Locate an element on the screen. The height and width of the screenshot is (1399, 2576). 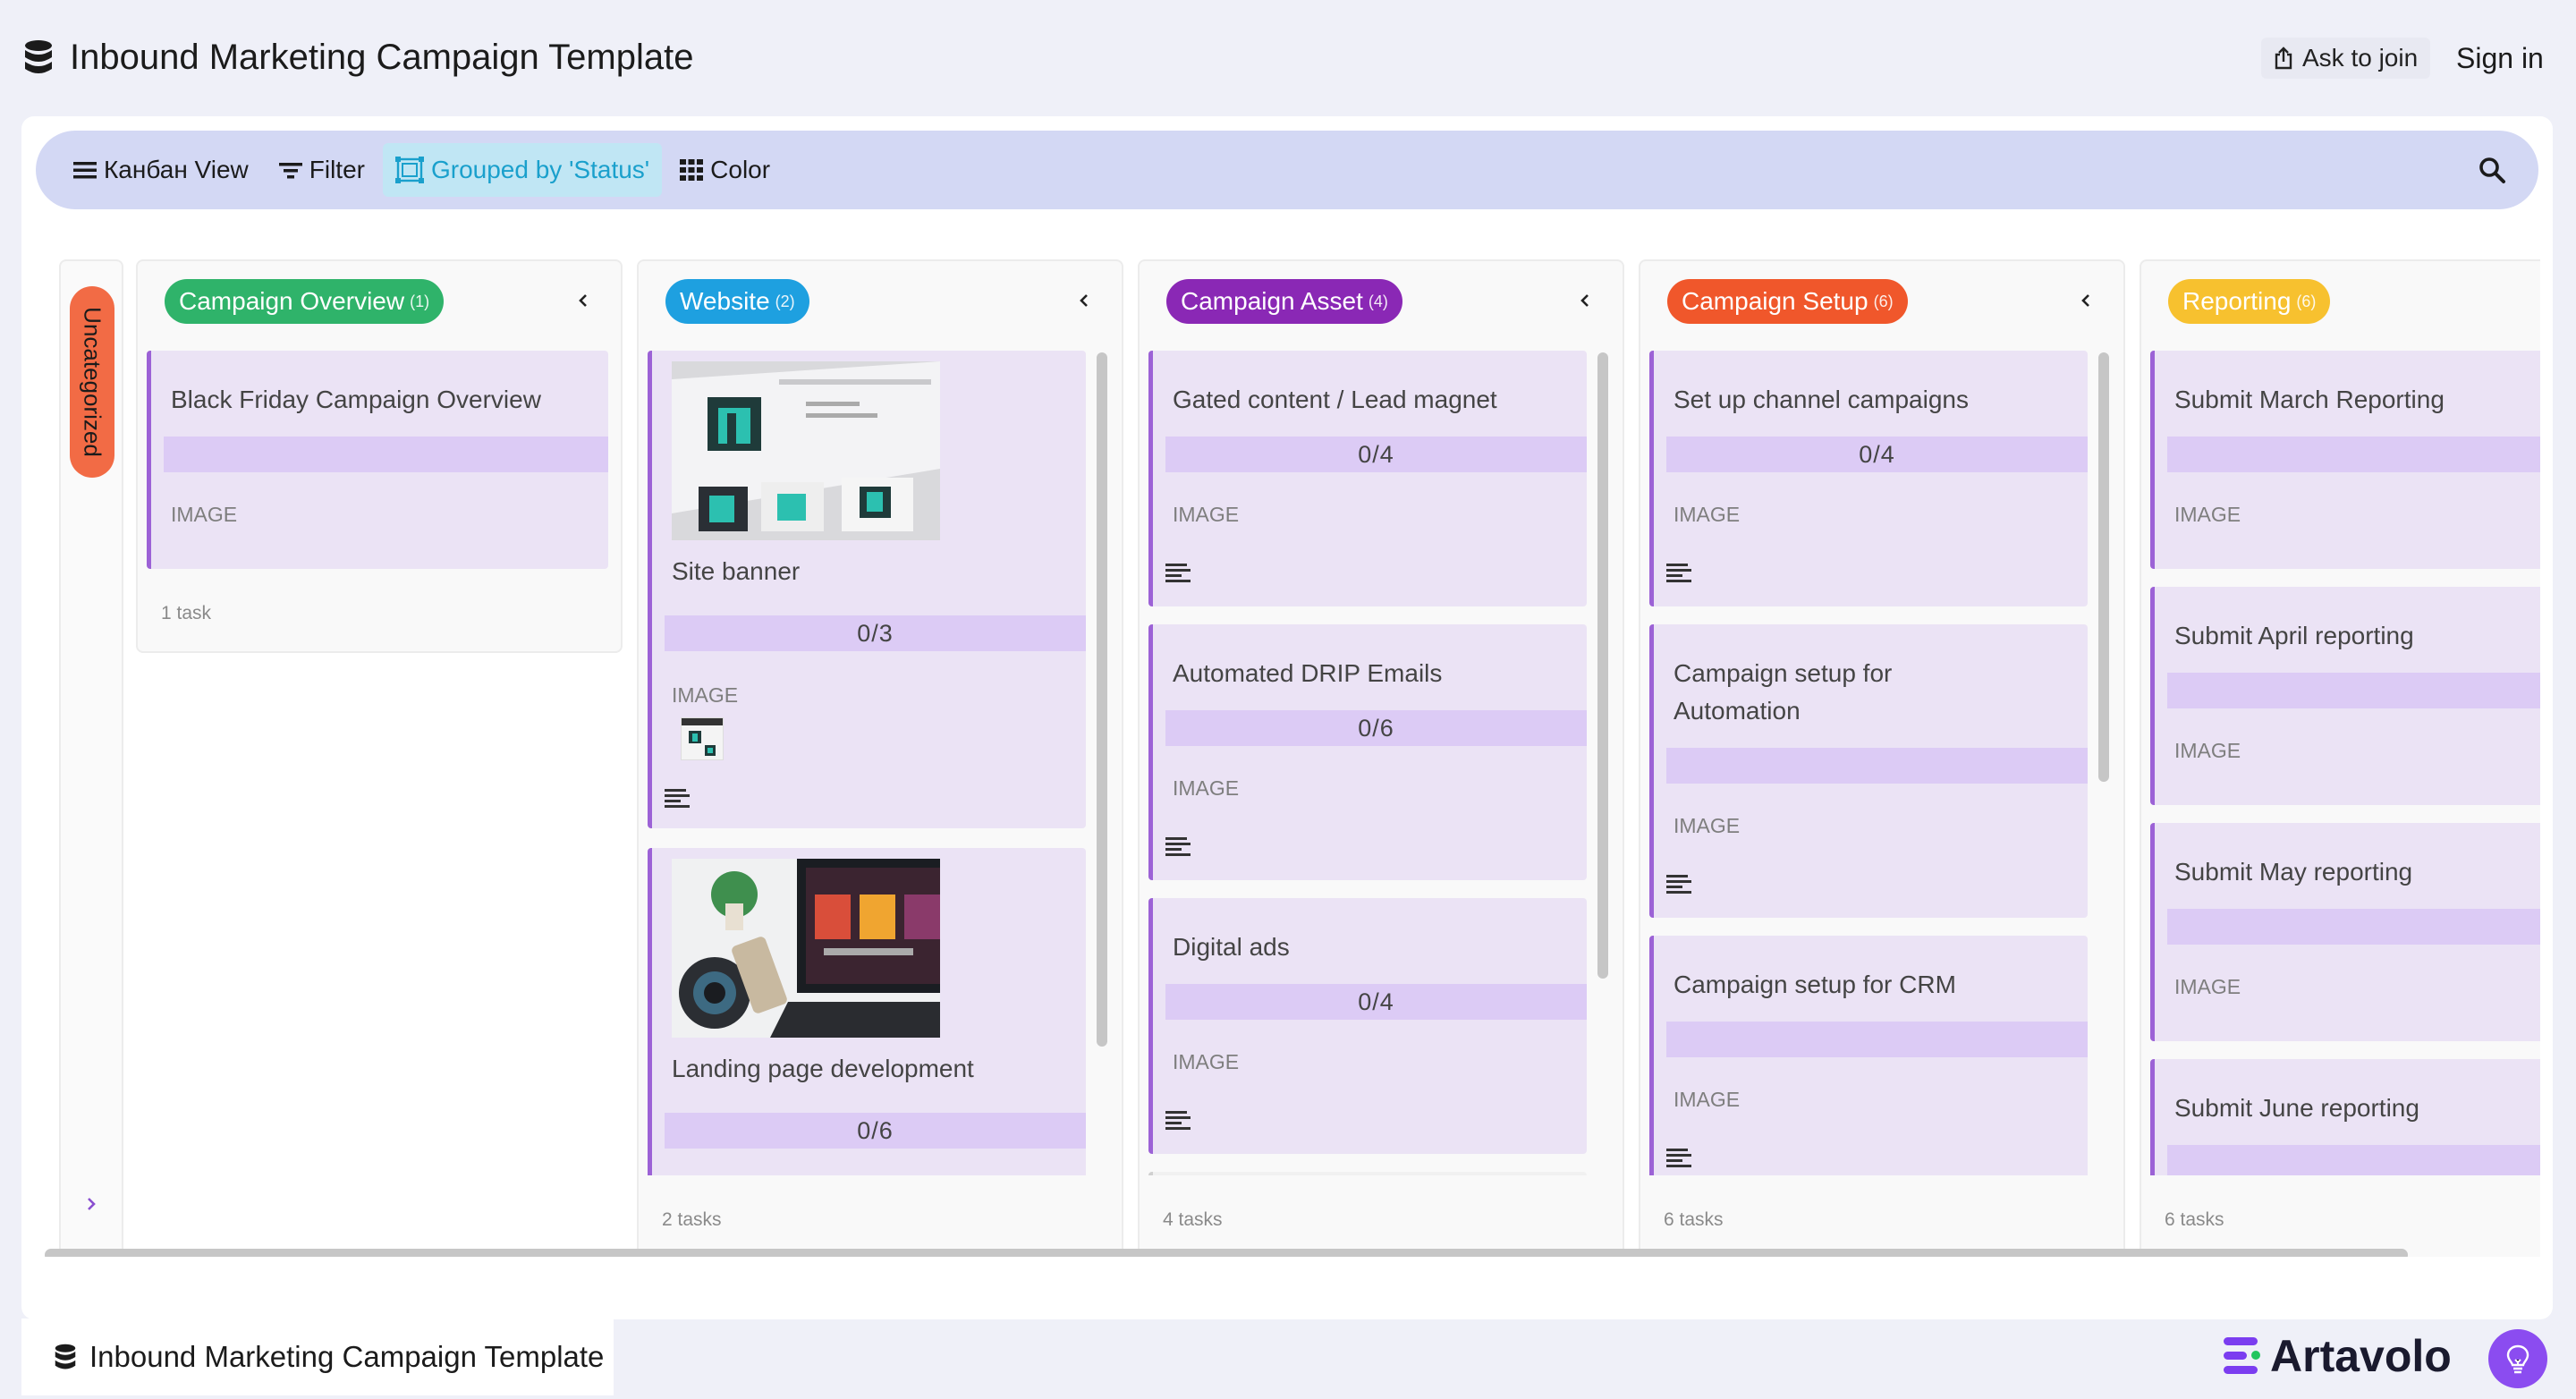
task-card: Gated content / Lead magnet 0/4 IMAGE is located at coordinates (1367, 479).